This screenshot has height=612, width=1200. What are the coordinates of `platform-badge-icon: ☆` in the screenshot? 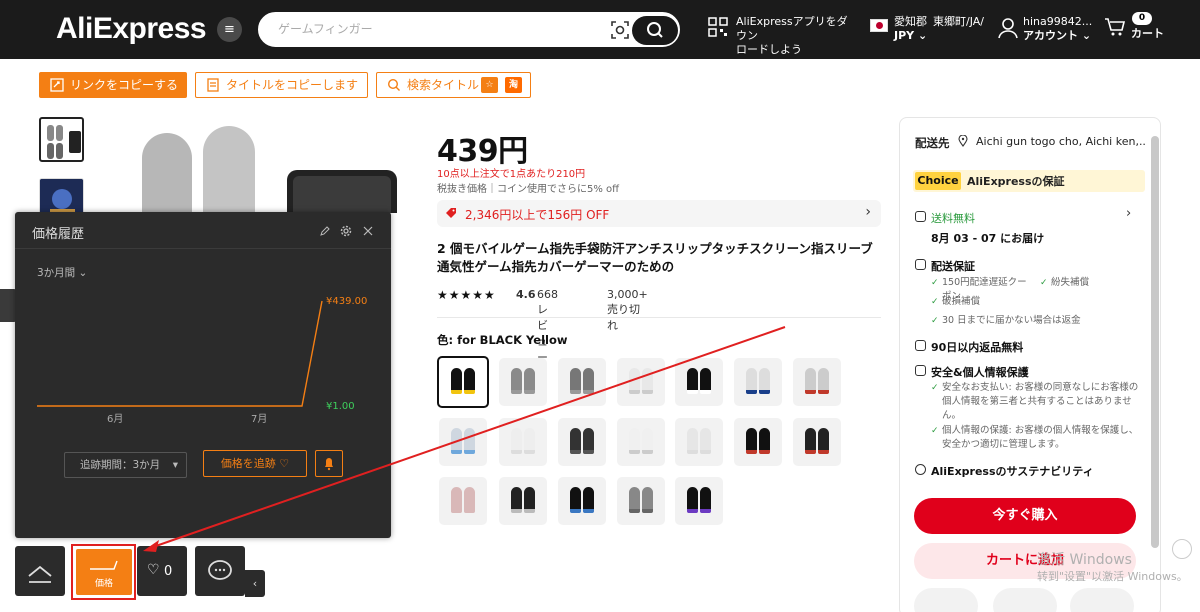 It's located at (489, 85).